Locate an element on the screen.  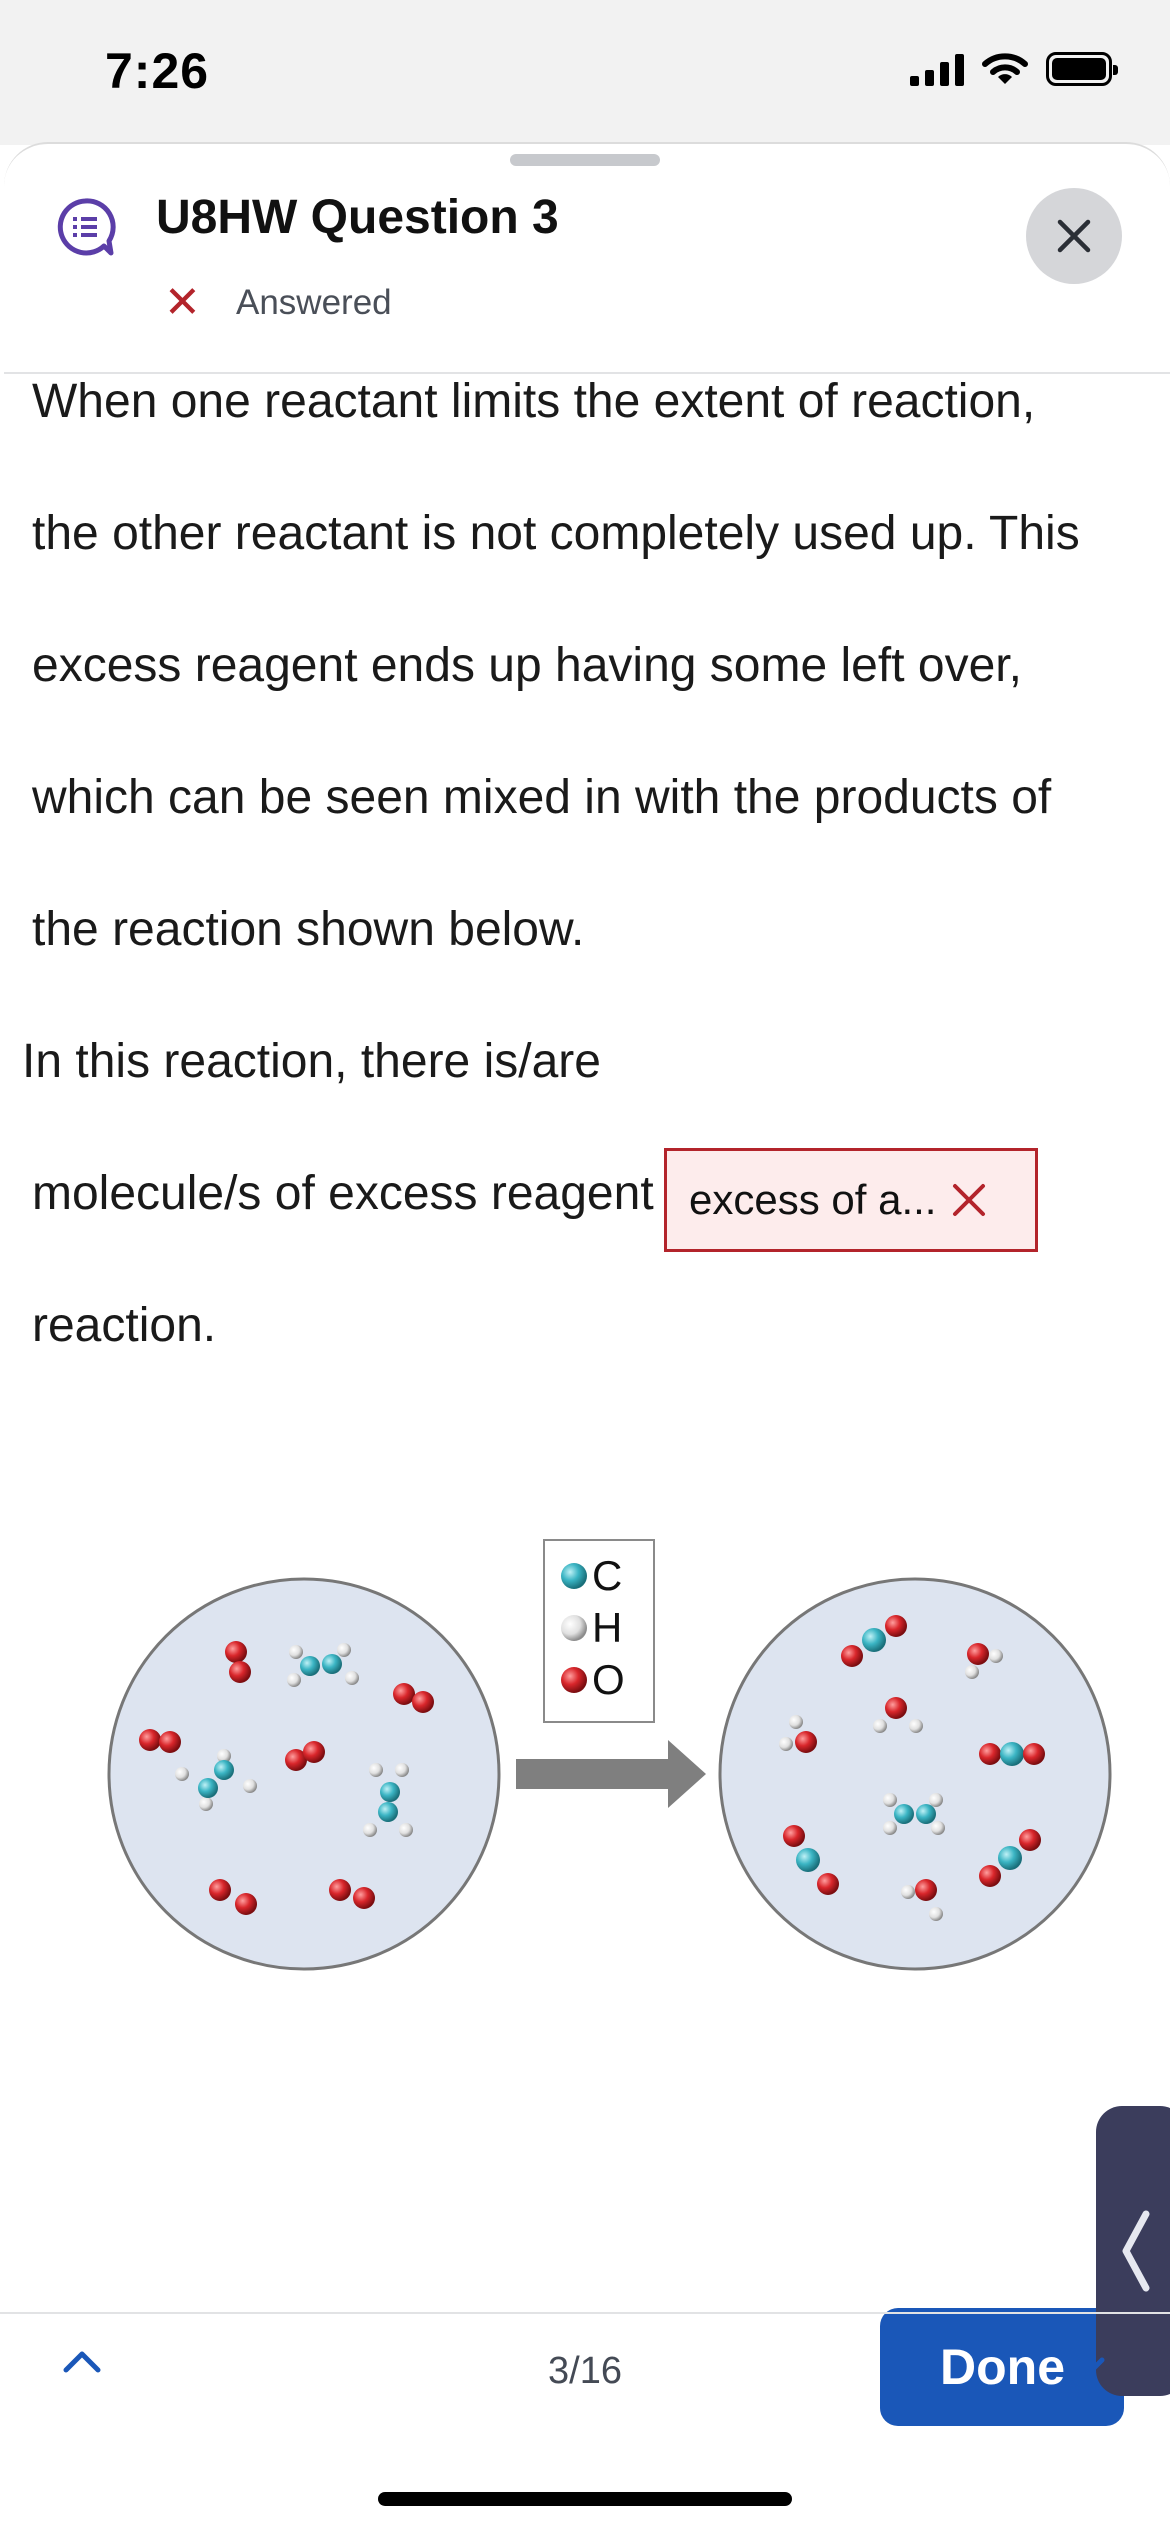
question-text-line: reaction. is located at coordinates (124, 1325).